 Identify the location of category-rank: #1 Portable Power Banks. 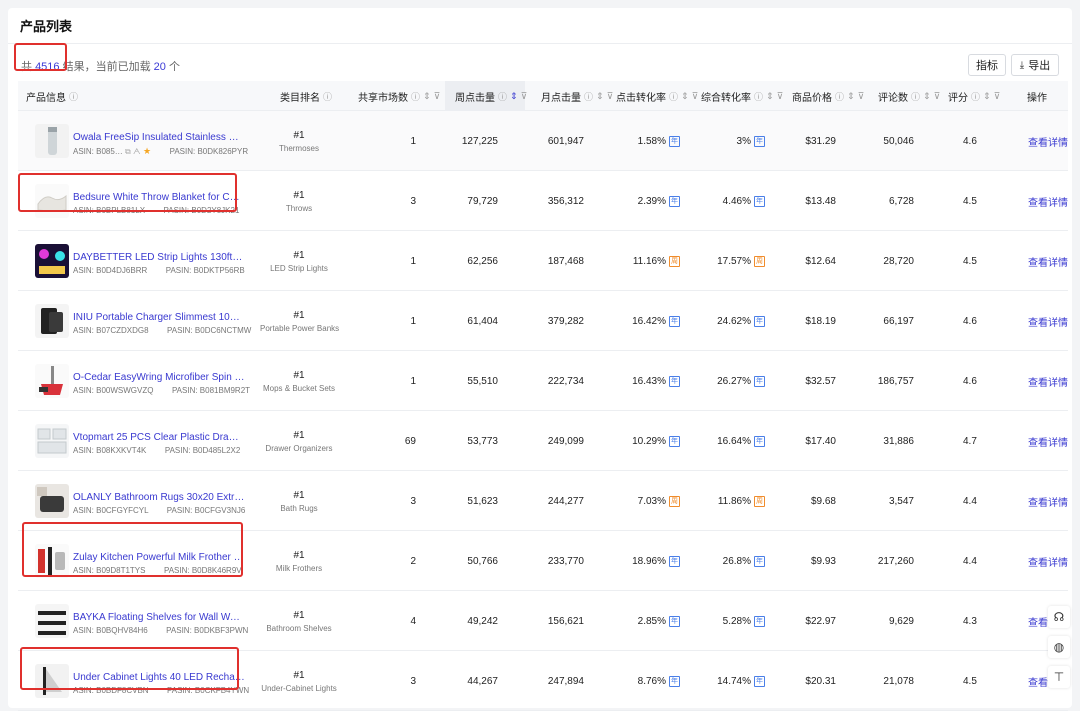
(299, 321).